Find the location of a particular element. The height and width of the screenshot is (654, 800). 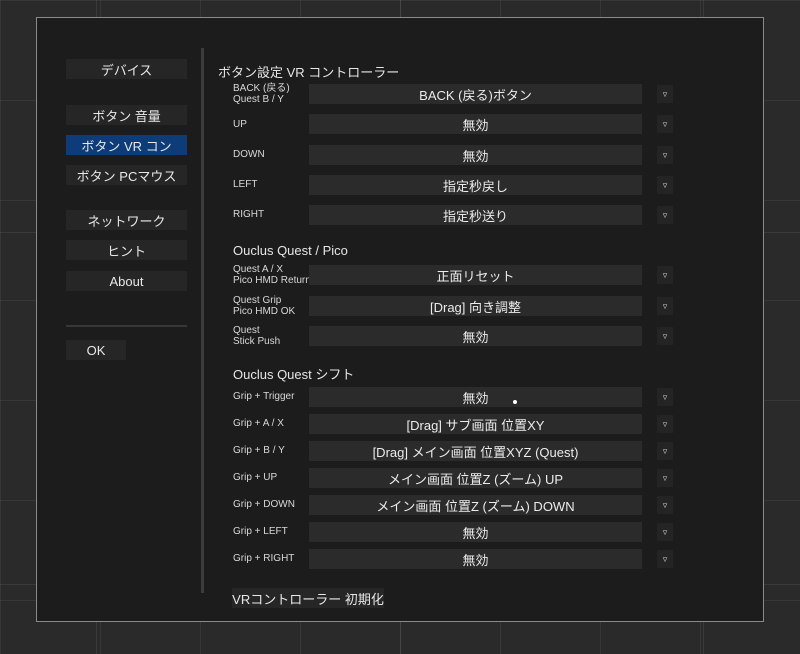

section-title-quest-shift: Ouclus Quest シフト is located at coordinates (294, 374).